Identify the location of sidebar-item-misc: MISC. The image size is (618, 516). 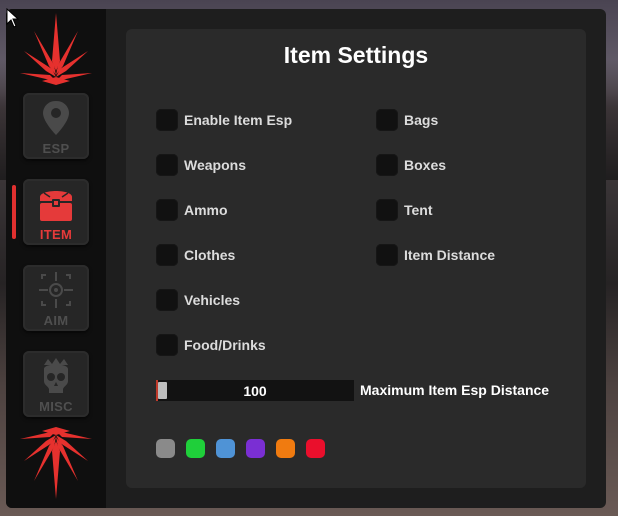
(56, 384).